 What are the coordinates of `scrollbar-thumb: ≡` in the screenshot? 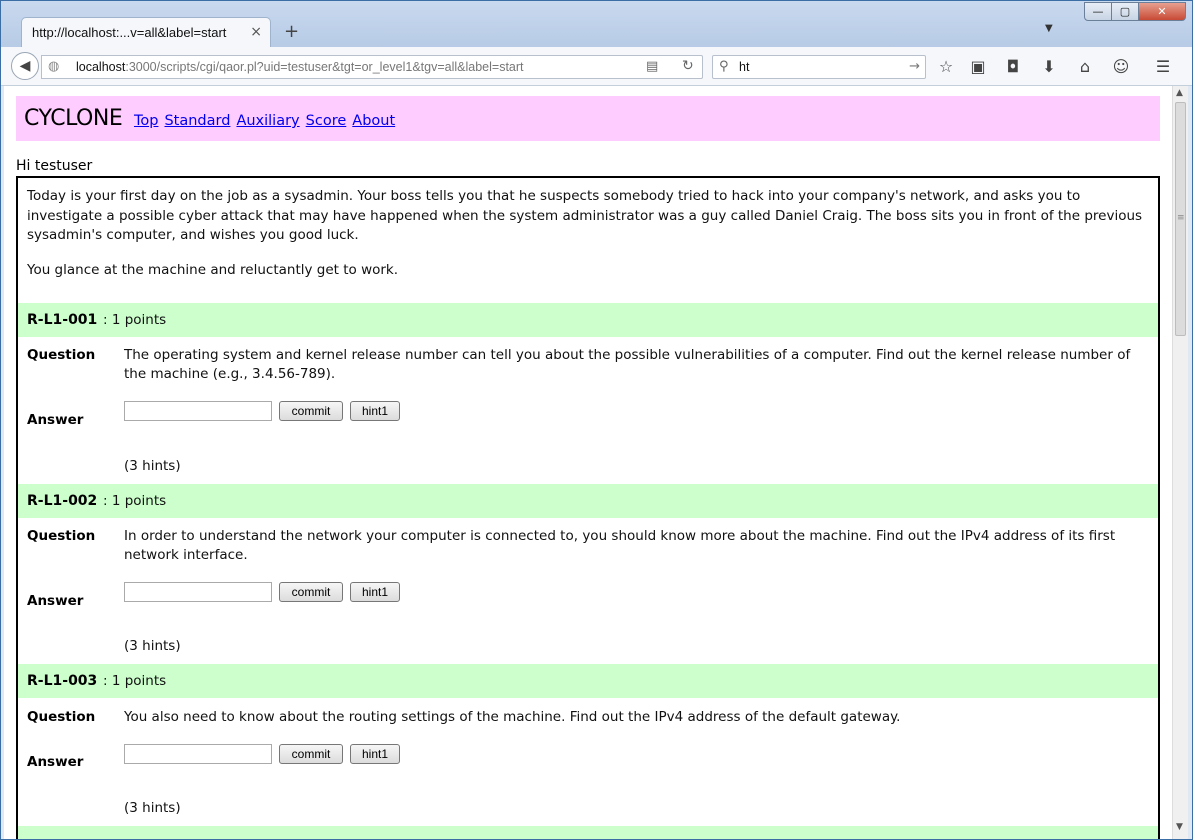 It's located at (1180, 219).